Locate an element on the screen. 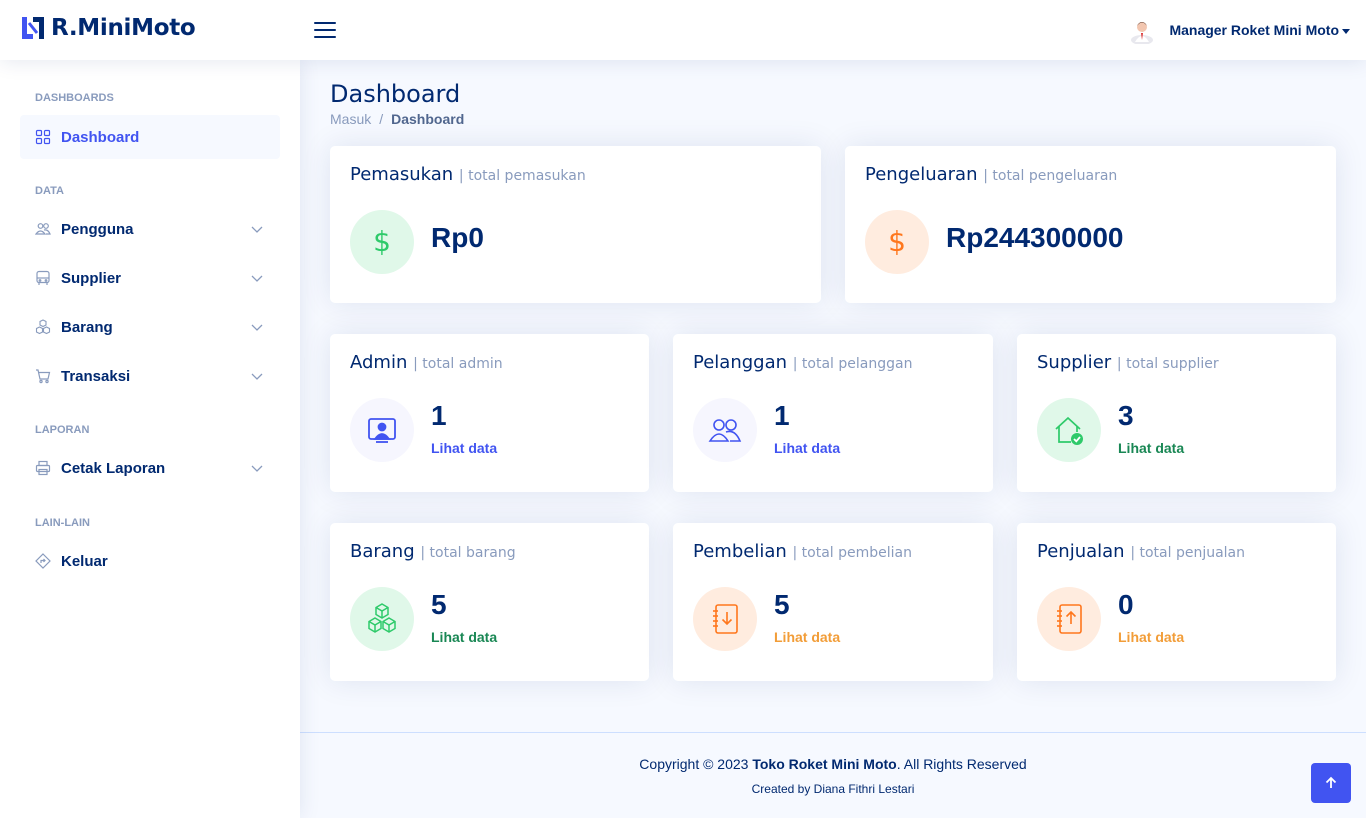  grid-icon is located at coordinates (43, 137).